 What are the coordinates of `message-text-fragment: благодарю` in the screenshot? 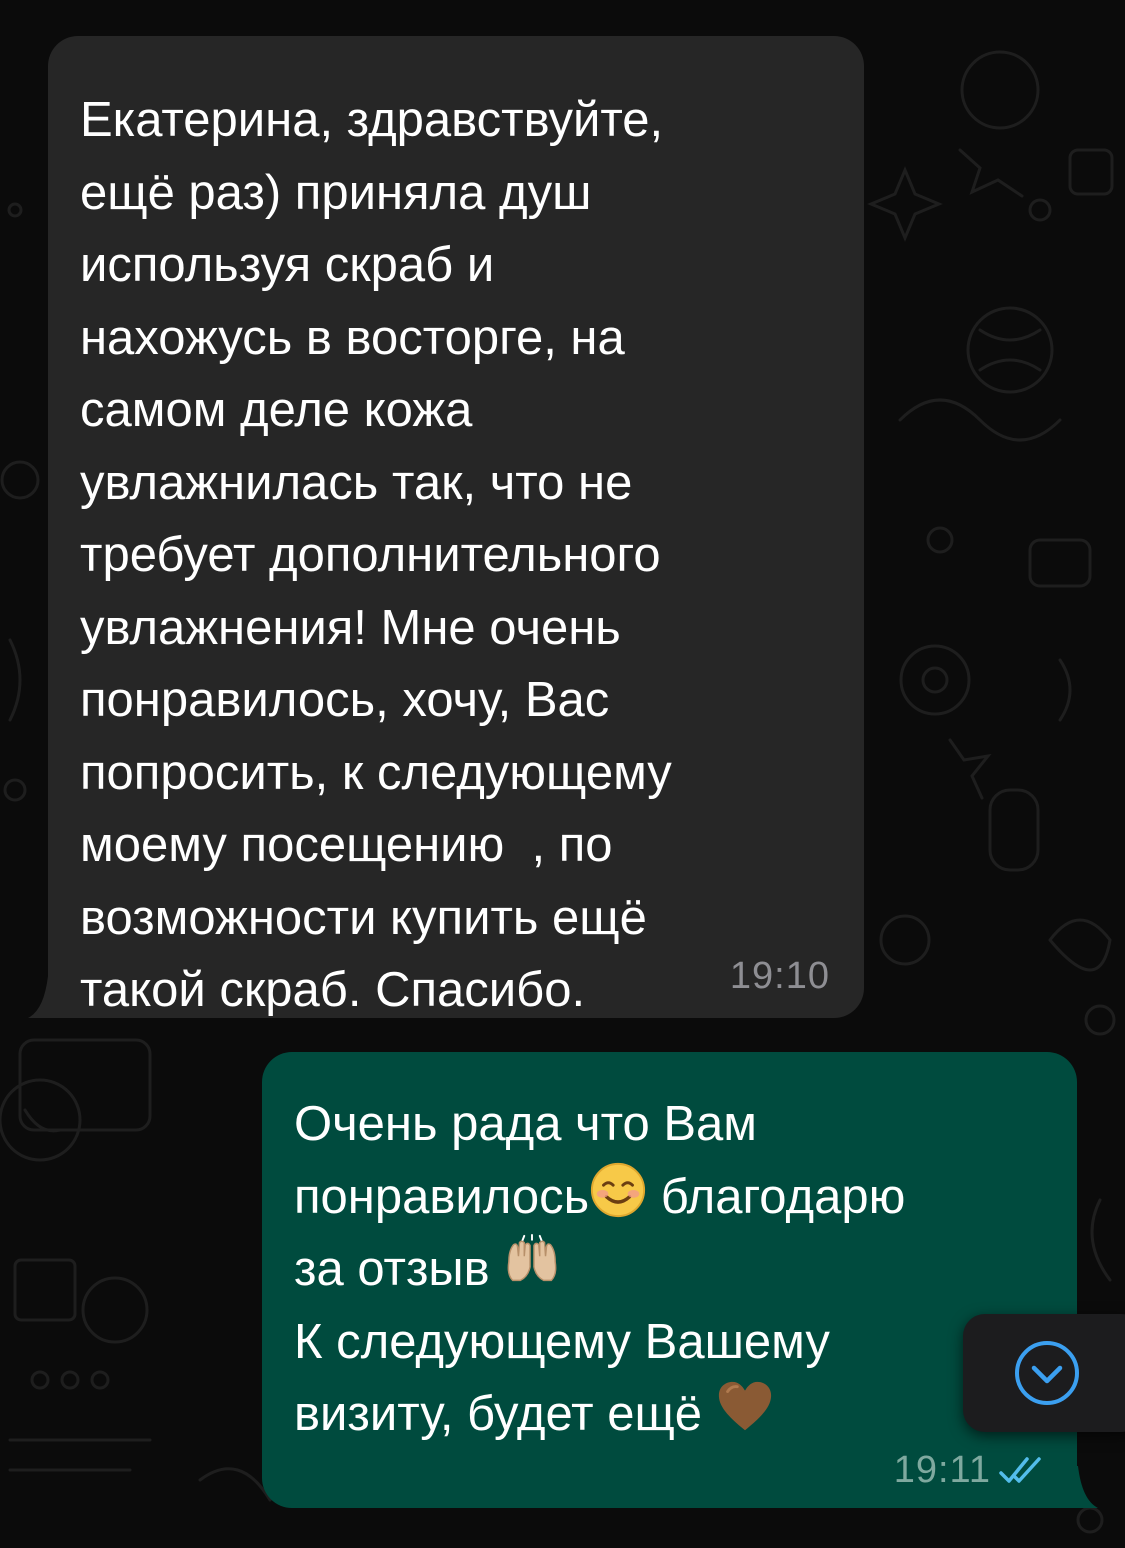 It's located at (776, 1196).